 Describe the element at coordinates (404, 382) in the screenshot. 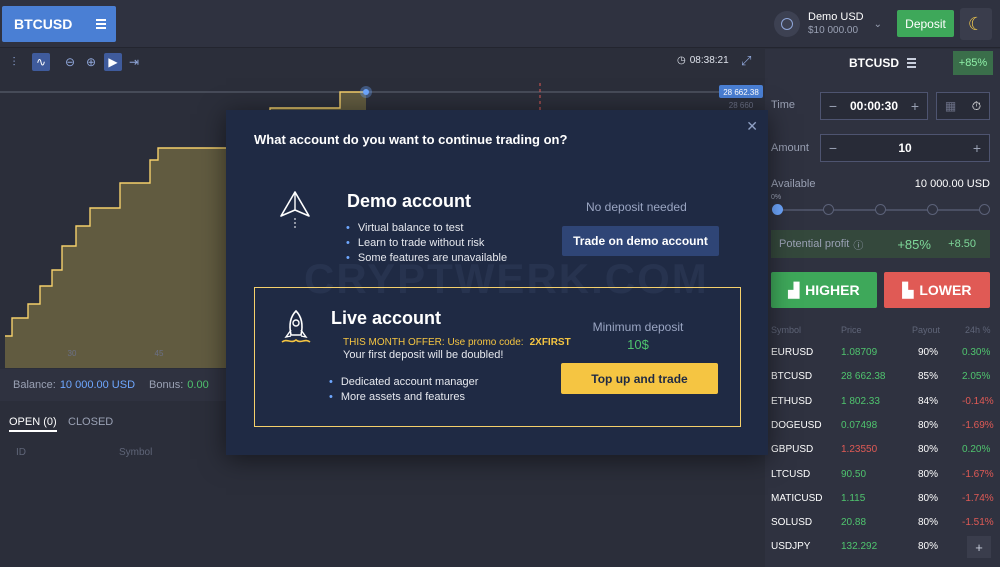

I see `live-feature: Dedicated account manager` at that location.